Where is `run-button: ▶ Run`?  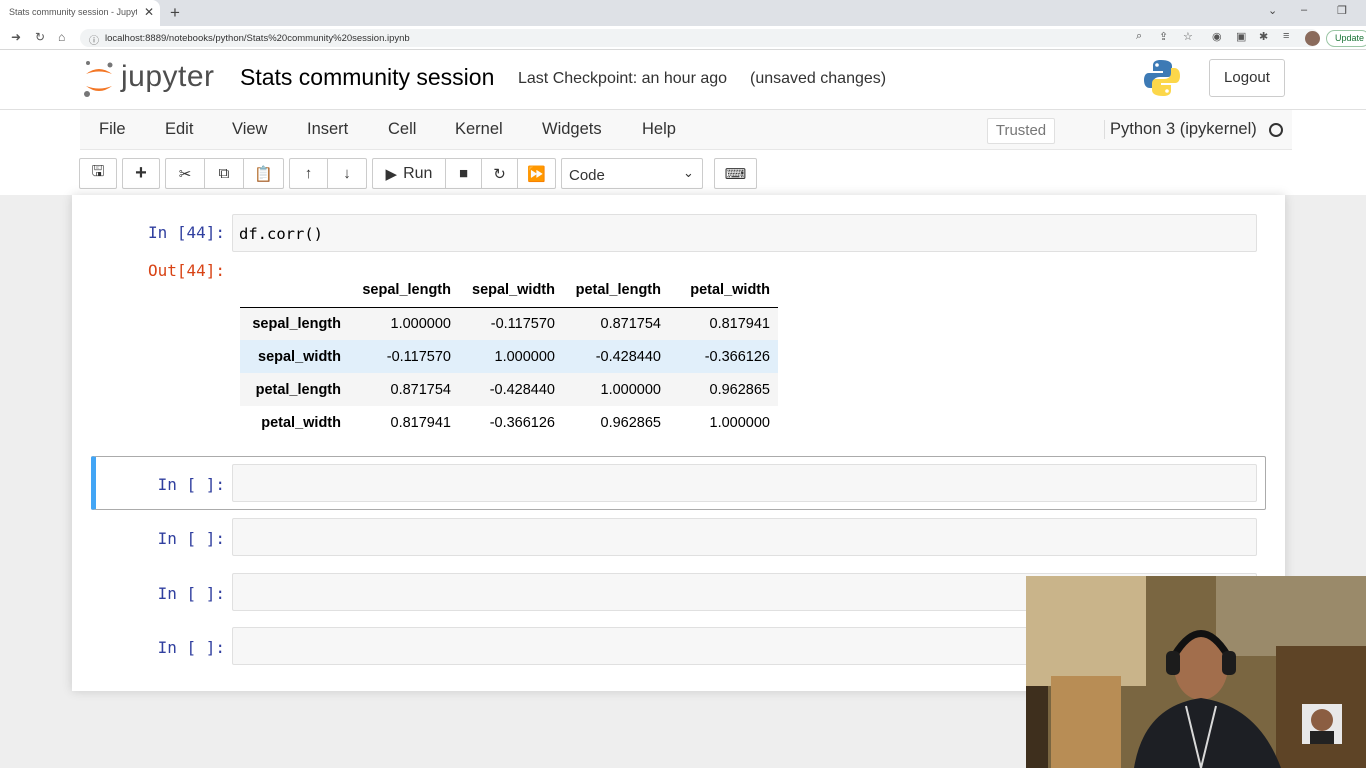
run-button: ▶ Run is located at coordinates (409, 173).